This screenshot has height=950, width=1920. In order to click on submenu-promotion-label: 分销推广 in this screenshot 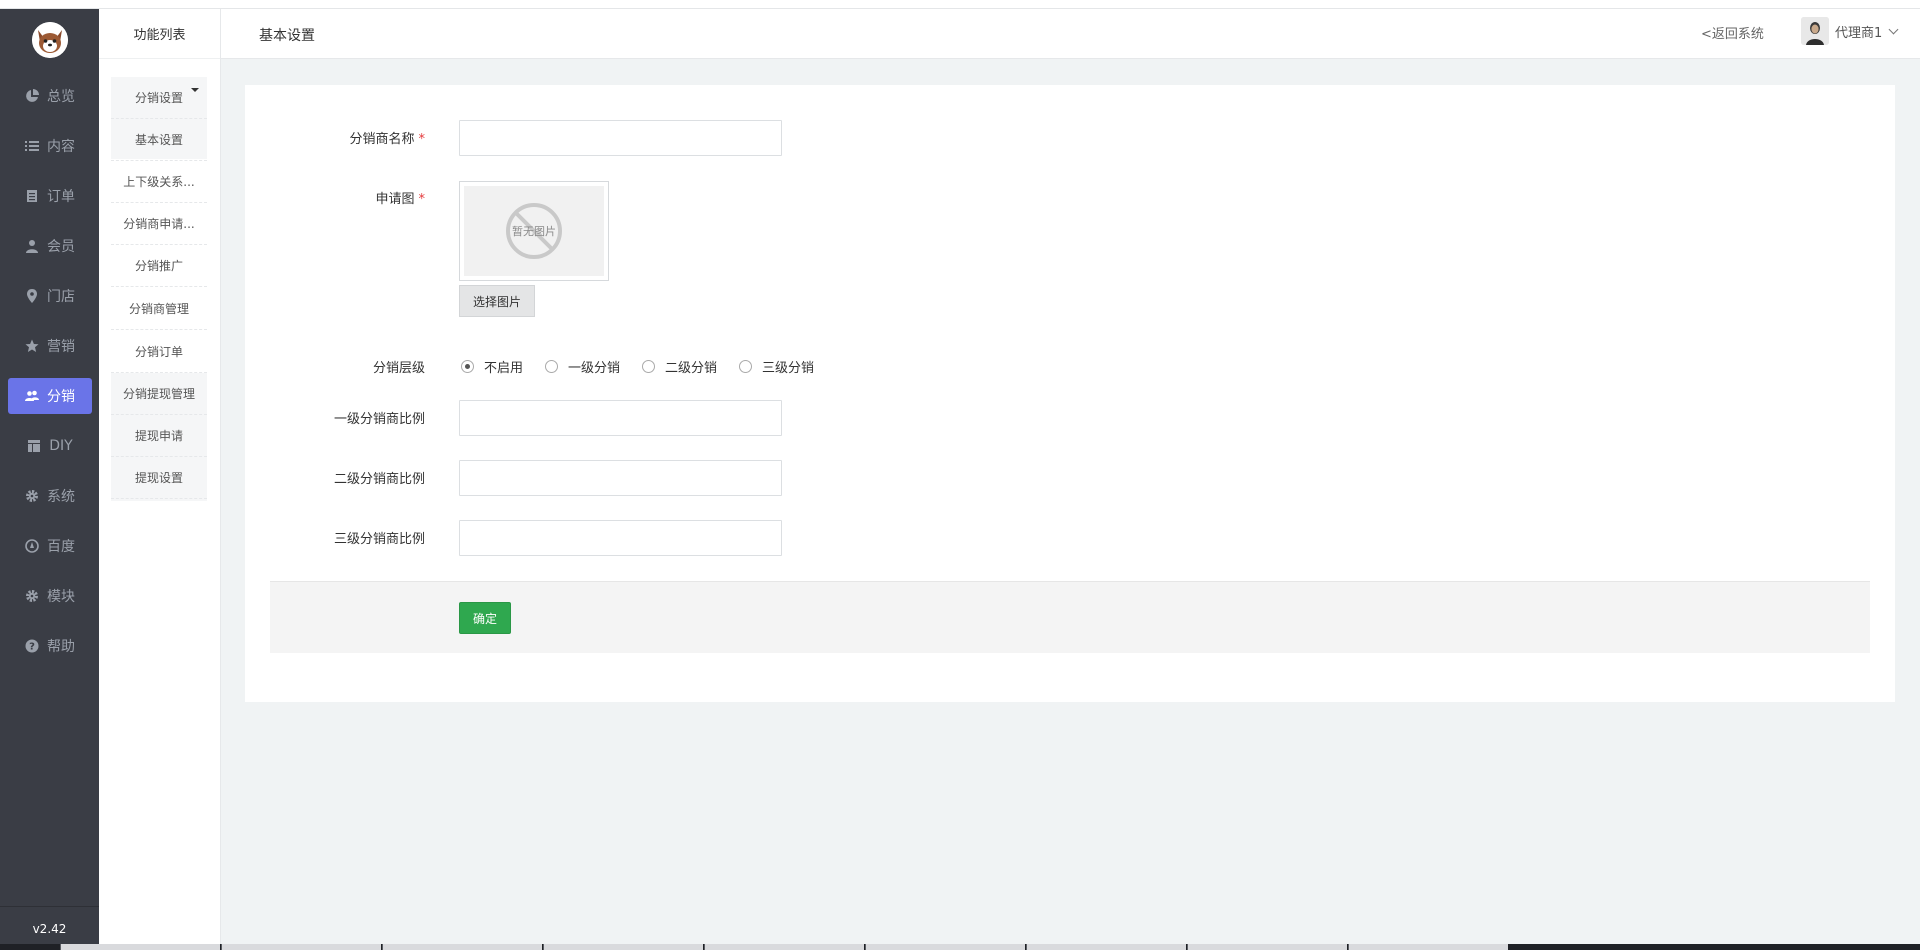, I will do `click(158, 266)`.